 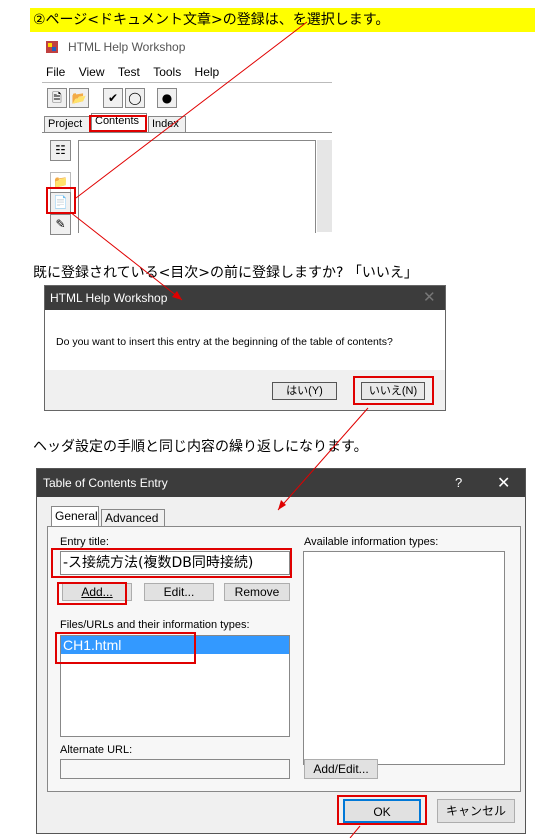 I want to click on wizard-icon: ●, so click(x=167, y=98).